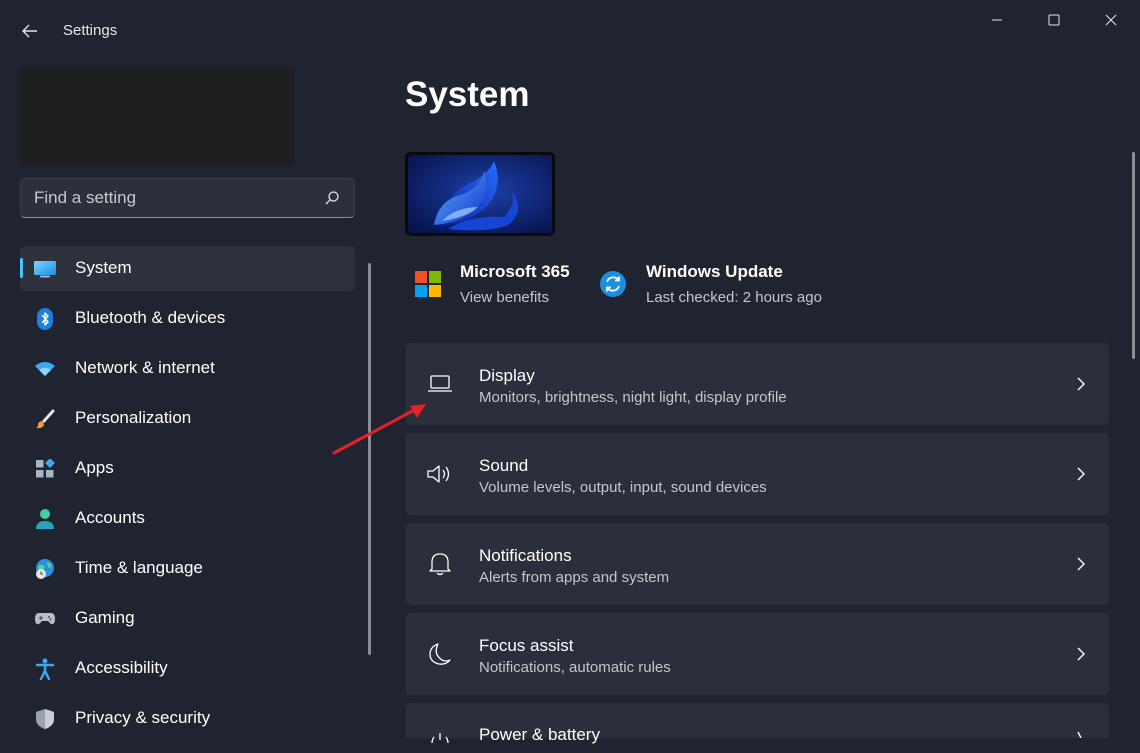  Describe the element at coordinates (157, 117) in the screenshot. I see `user-profile-area` at that location.